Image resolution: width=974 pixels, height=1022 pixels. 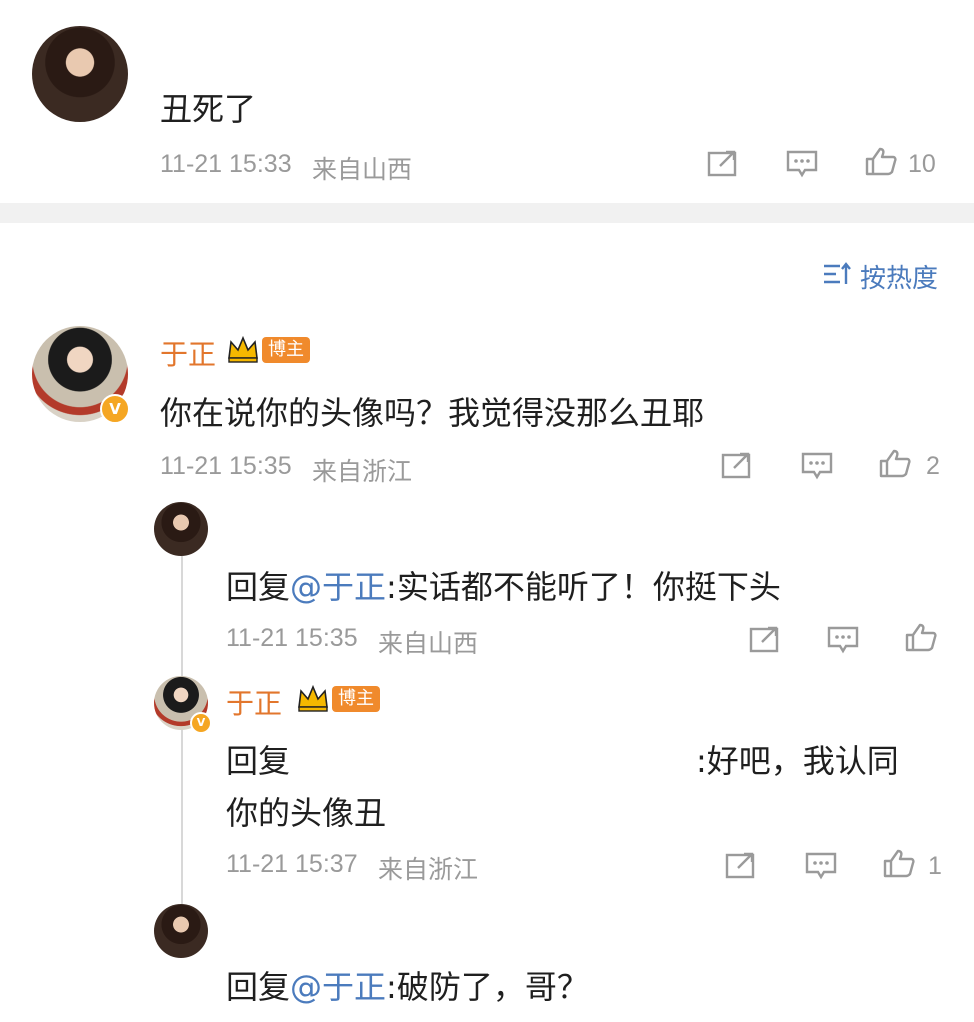 What do you see at coordinates (428, 644) in the screenshot?
I see `reply-location: 来自山西` at bounding box center [428, 644].